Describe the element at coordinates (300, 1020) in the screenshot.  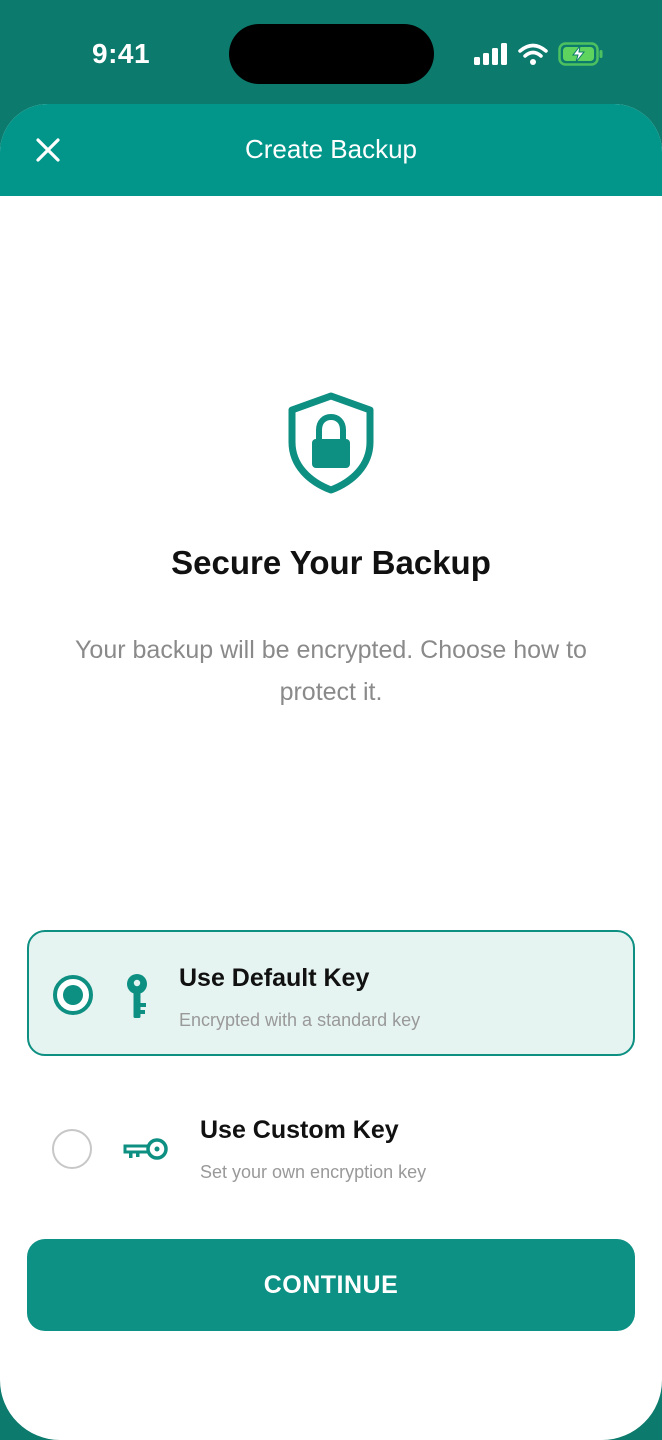
I see `option-subtitle: Encrypted with a standard key` at that location.